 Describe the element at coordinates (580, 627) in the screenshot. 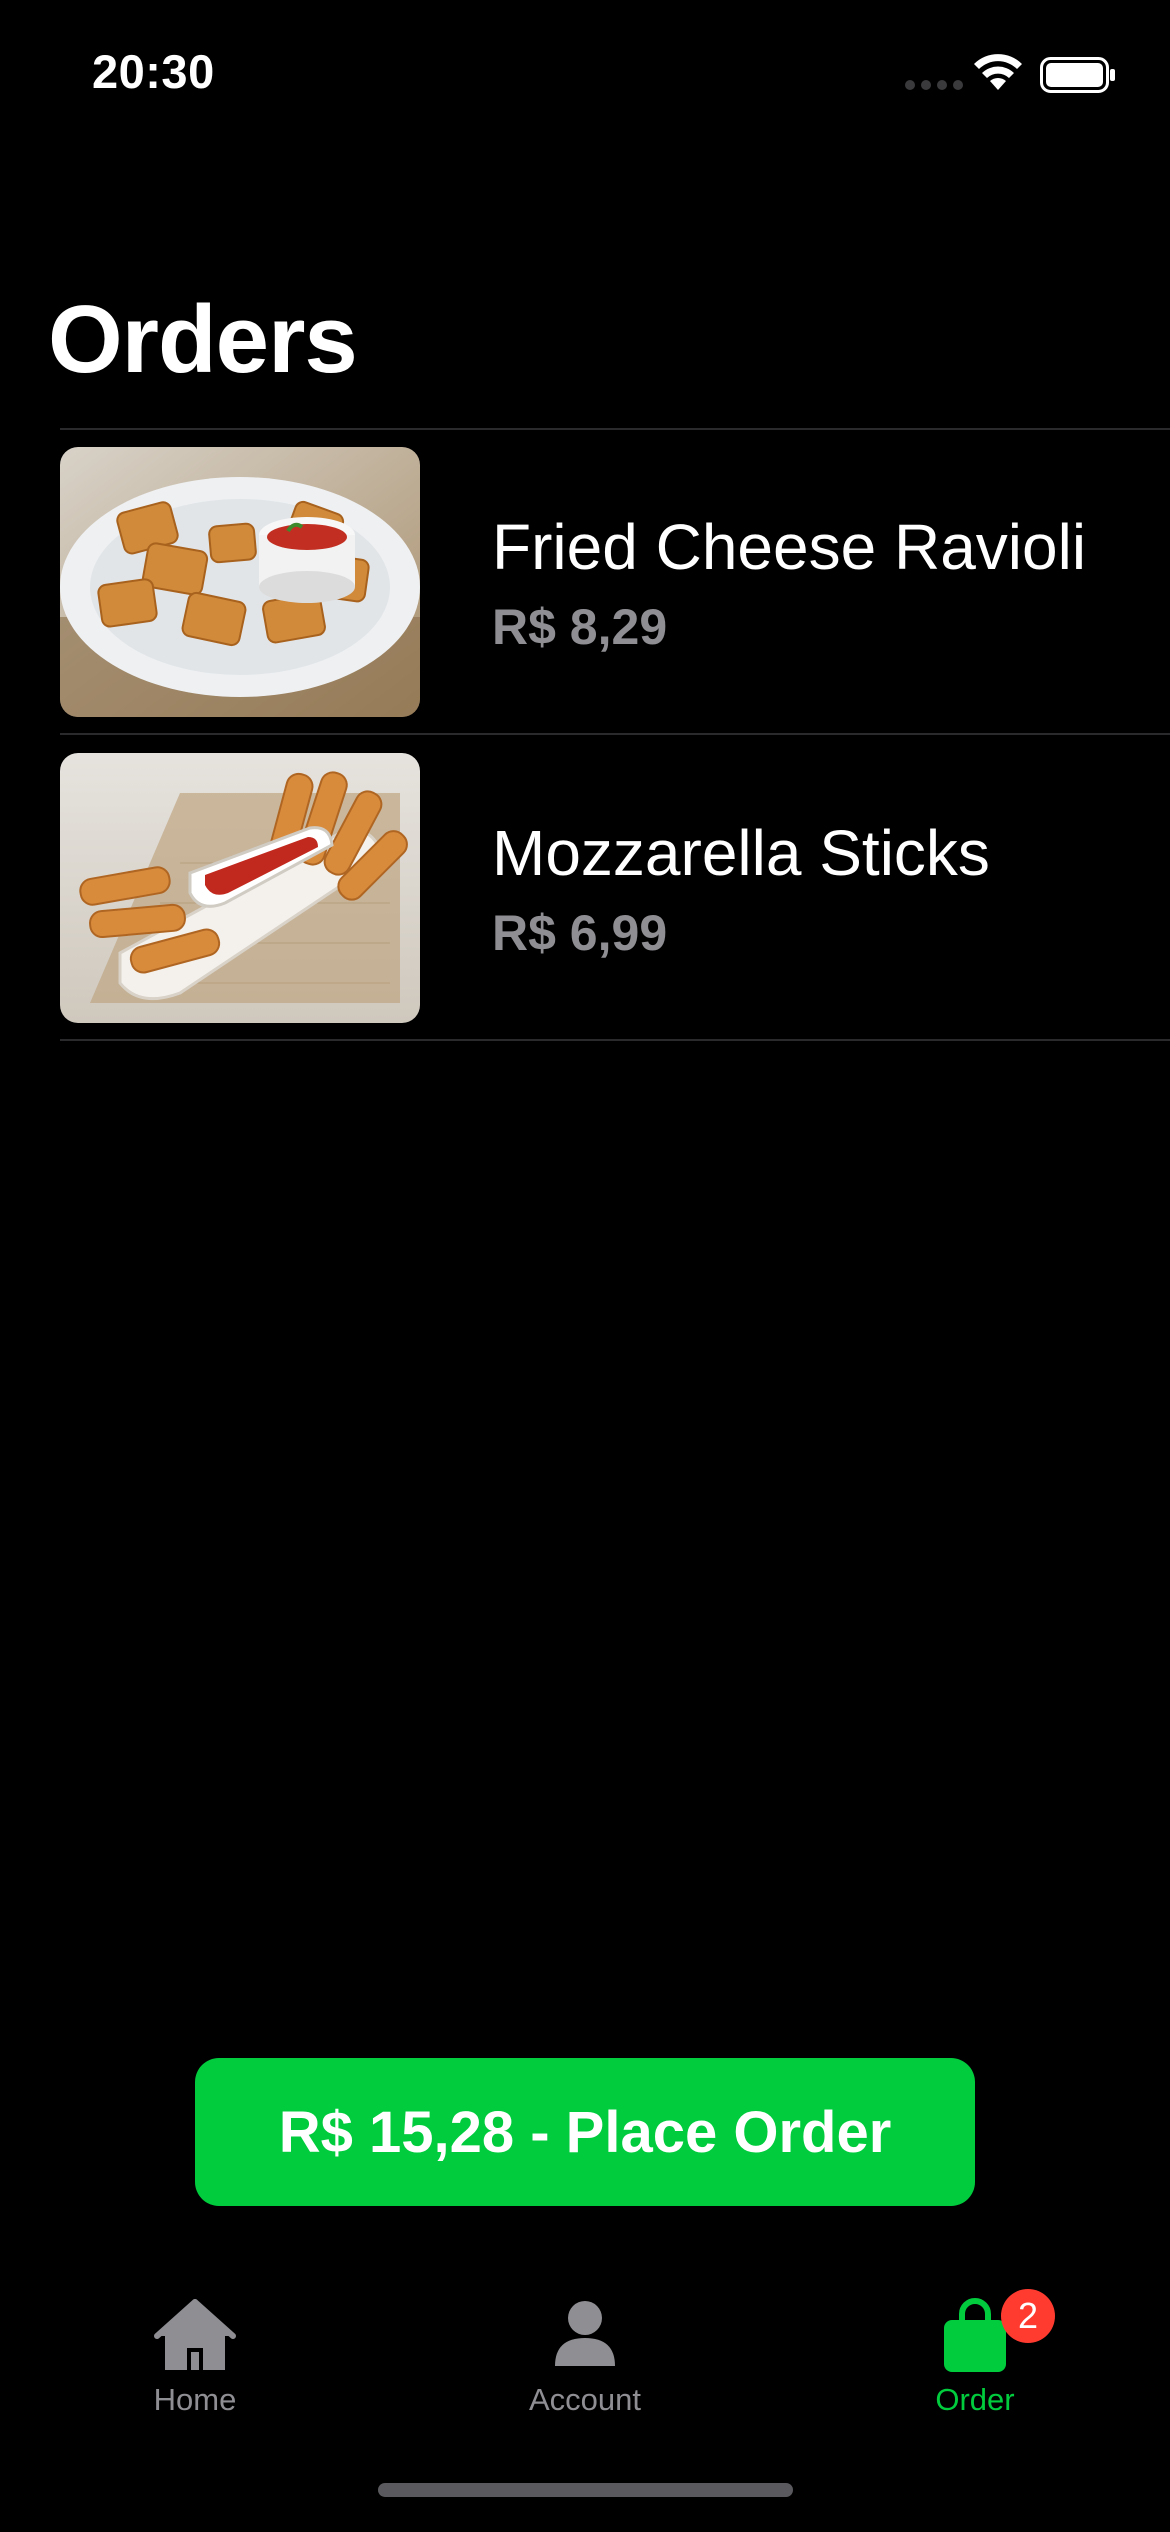

I see `item-price: R$ 8,29` at that location.